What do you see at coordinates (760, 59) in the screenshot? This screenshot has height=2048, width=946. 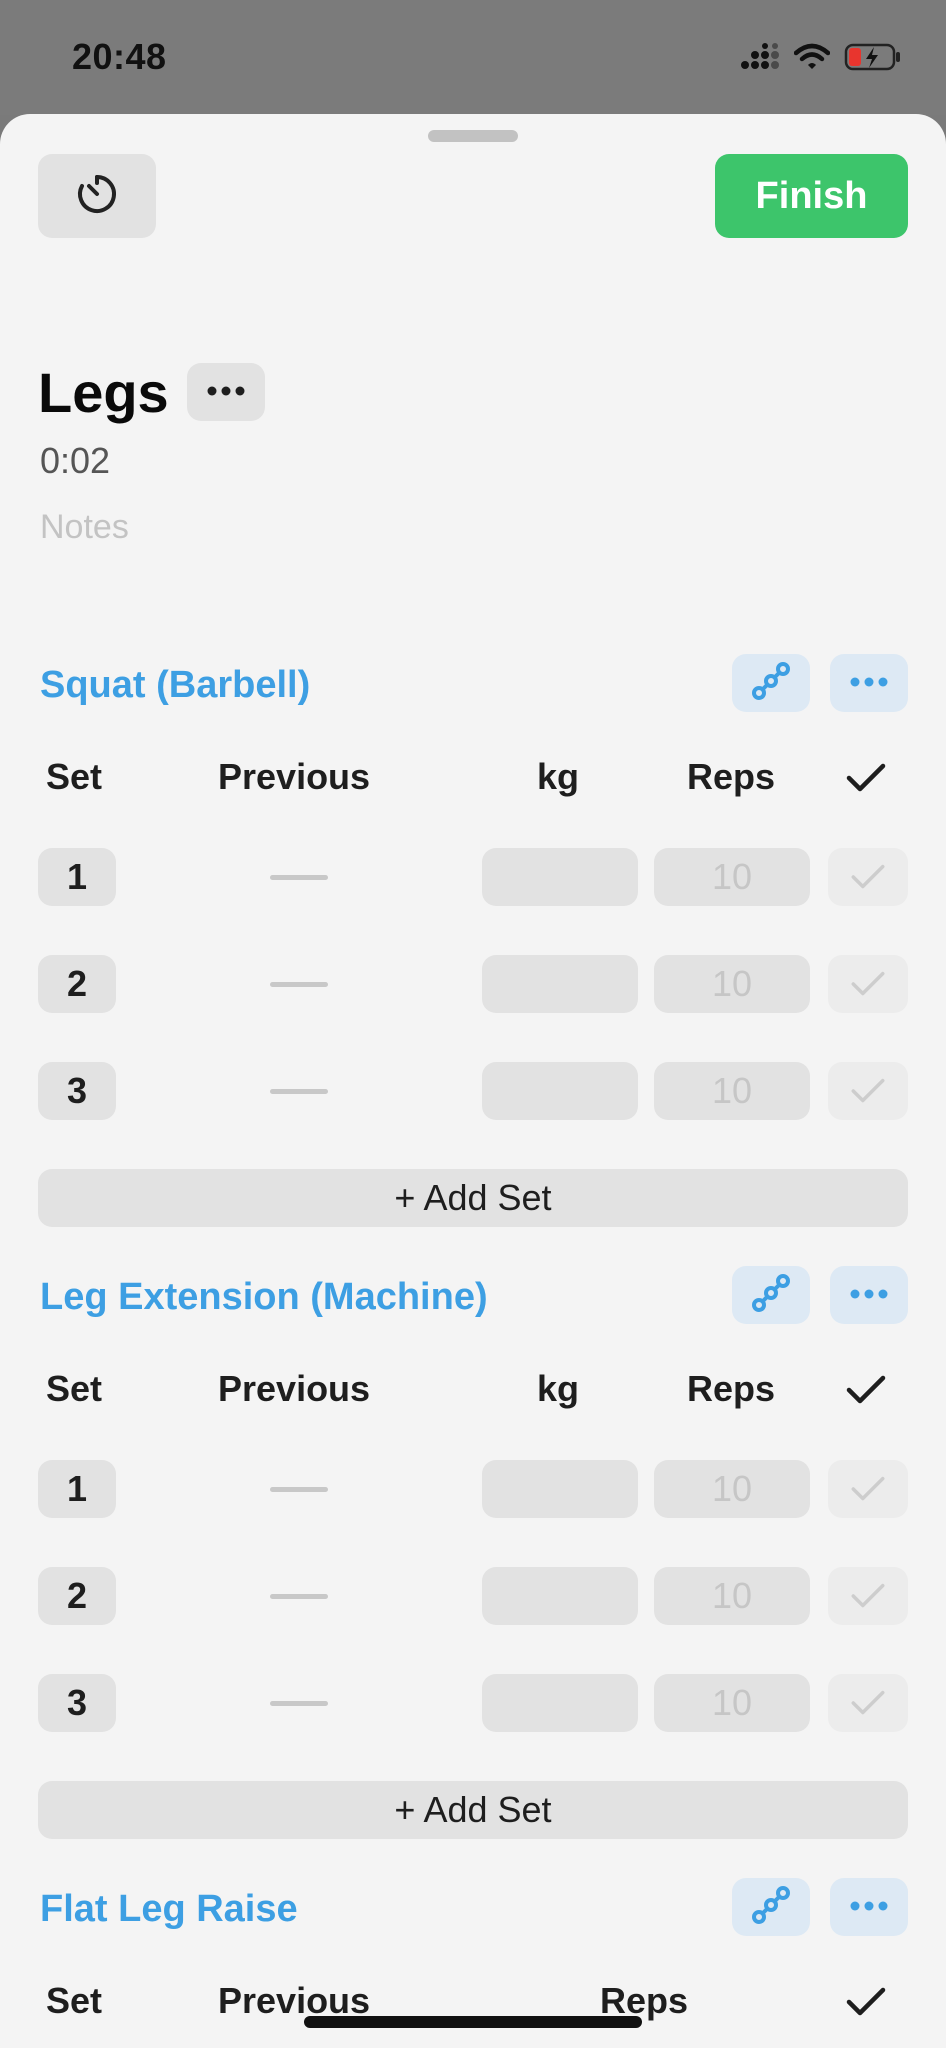 I see `cellular-icon` at bounding box center [760, 59].